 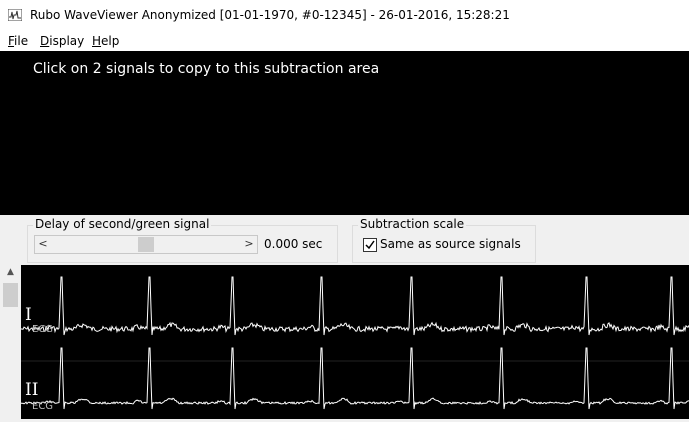 I want to click on delay-group-label: Delay of second/green signal, so click(x=122, y=224).